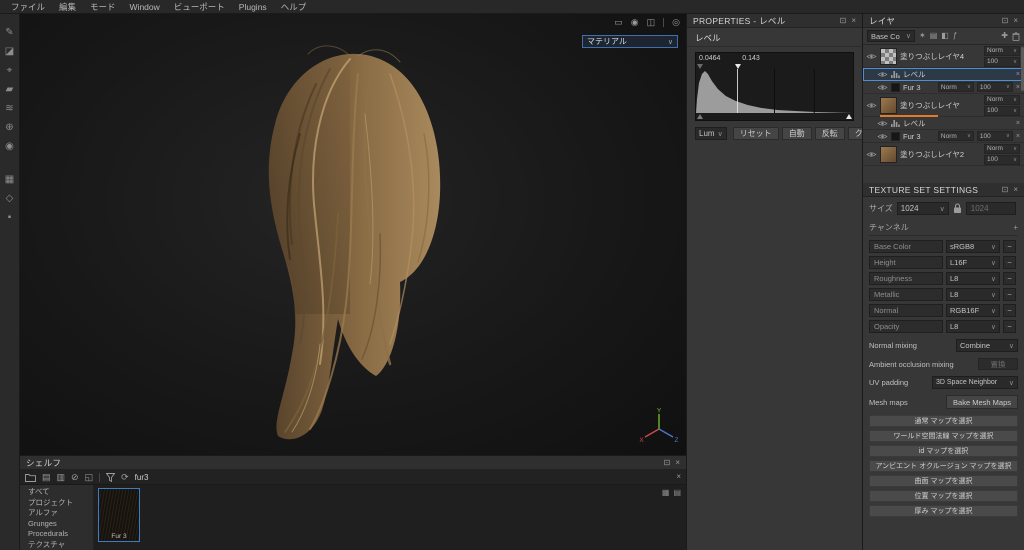  What do you see at coordinates (943, 56) in the screenshot?
I see `layer-row: 塗りつぶしレイヤ4 Norm ∨ 100 ∨` at bounding box center [943, 56].